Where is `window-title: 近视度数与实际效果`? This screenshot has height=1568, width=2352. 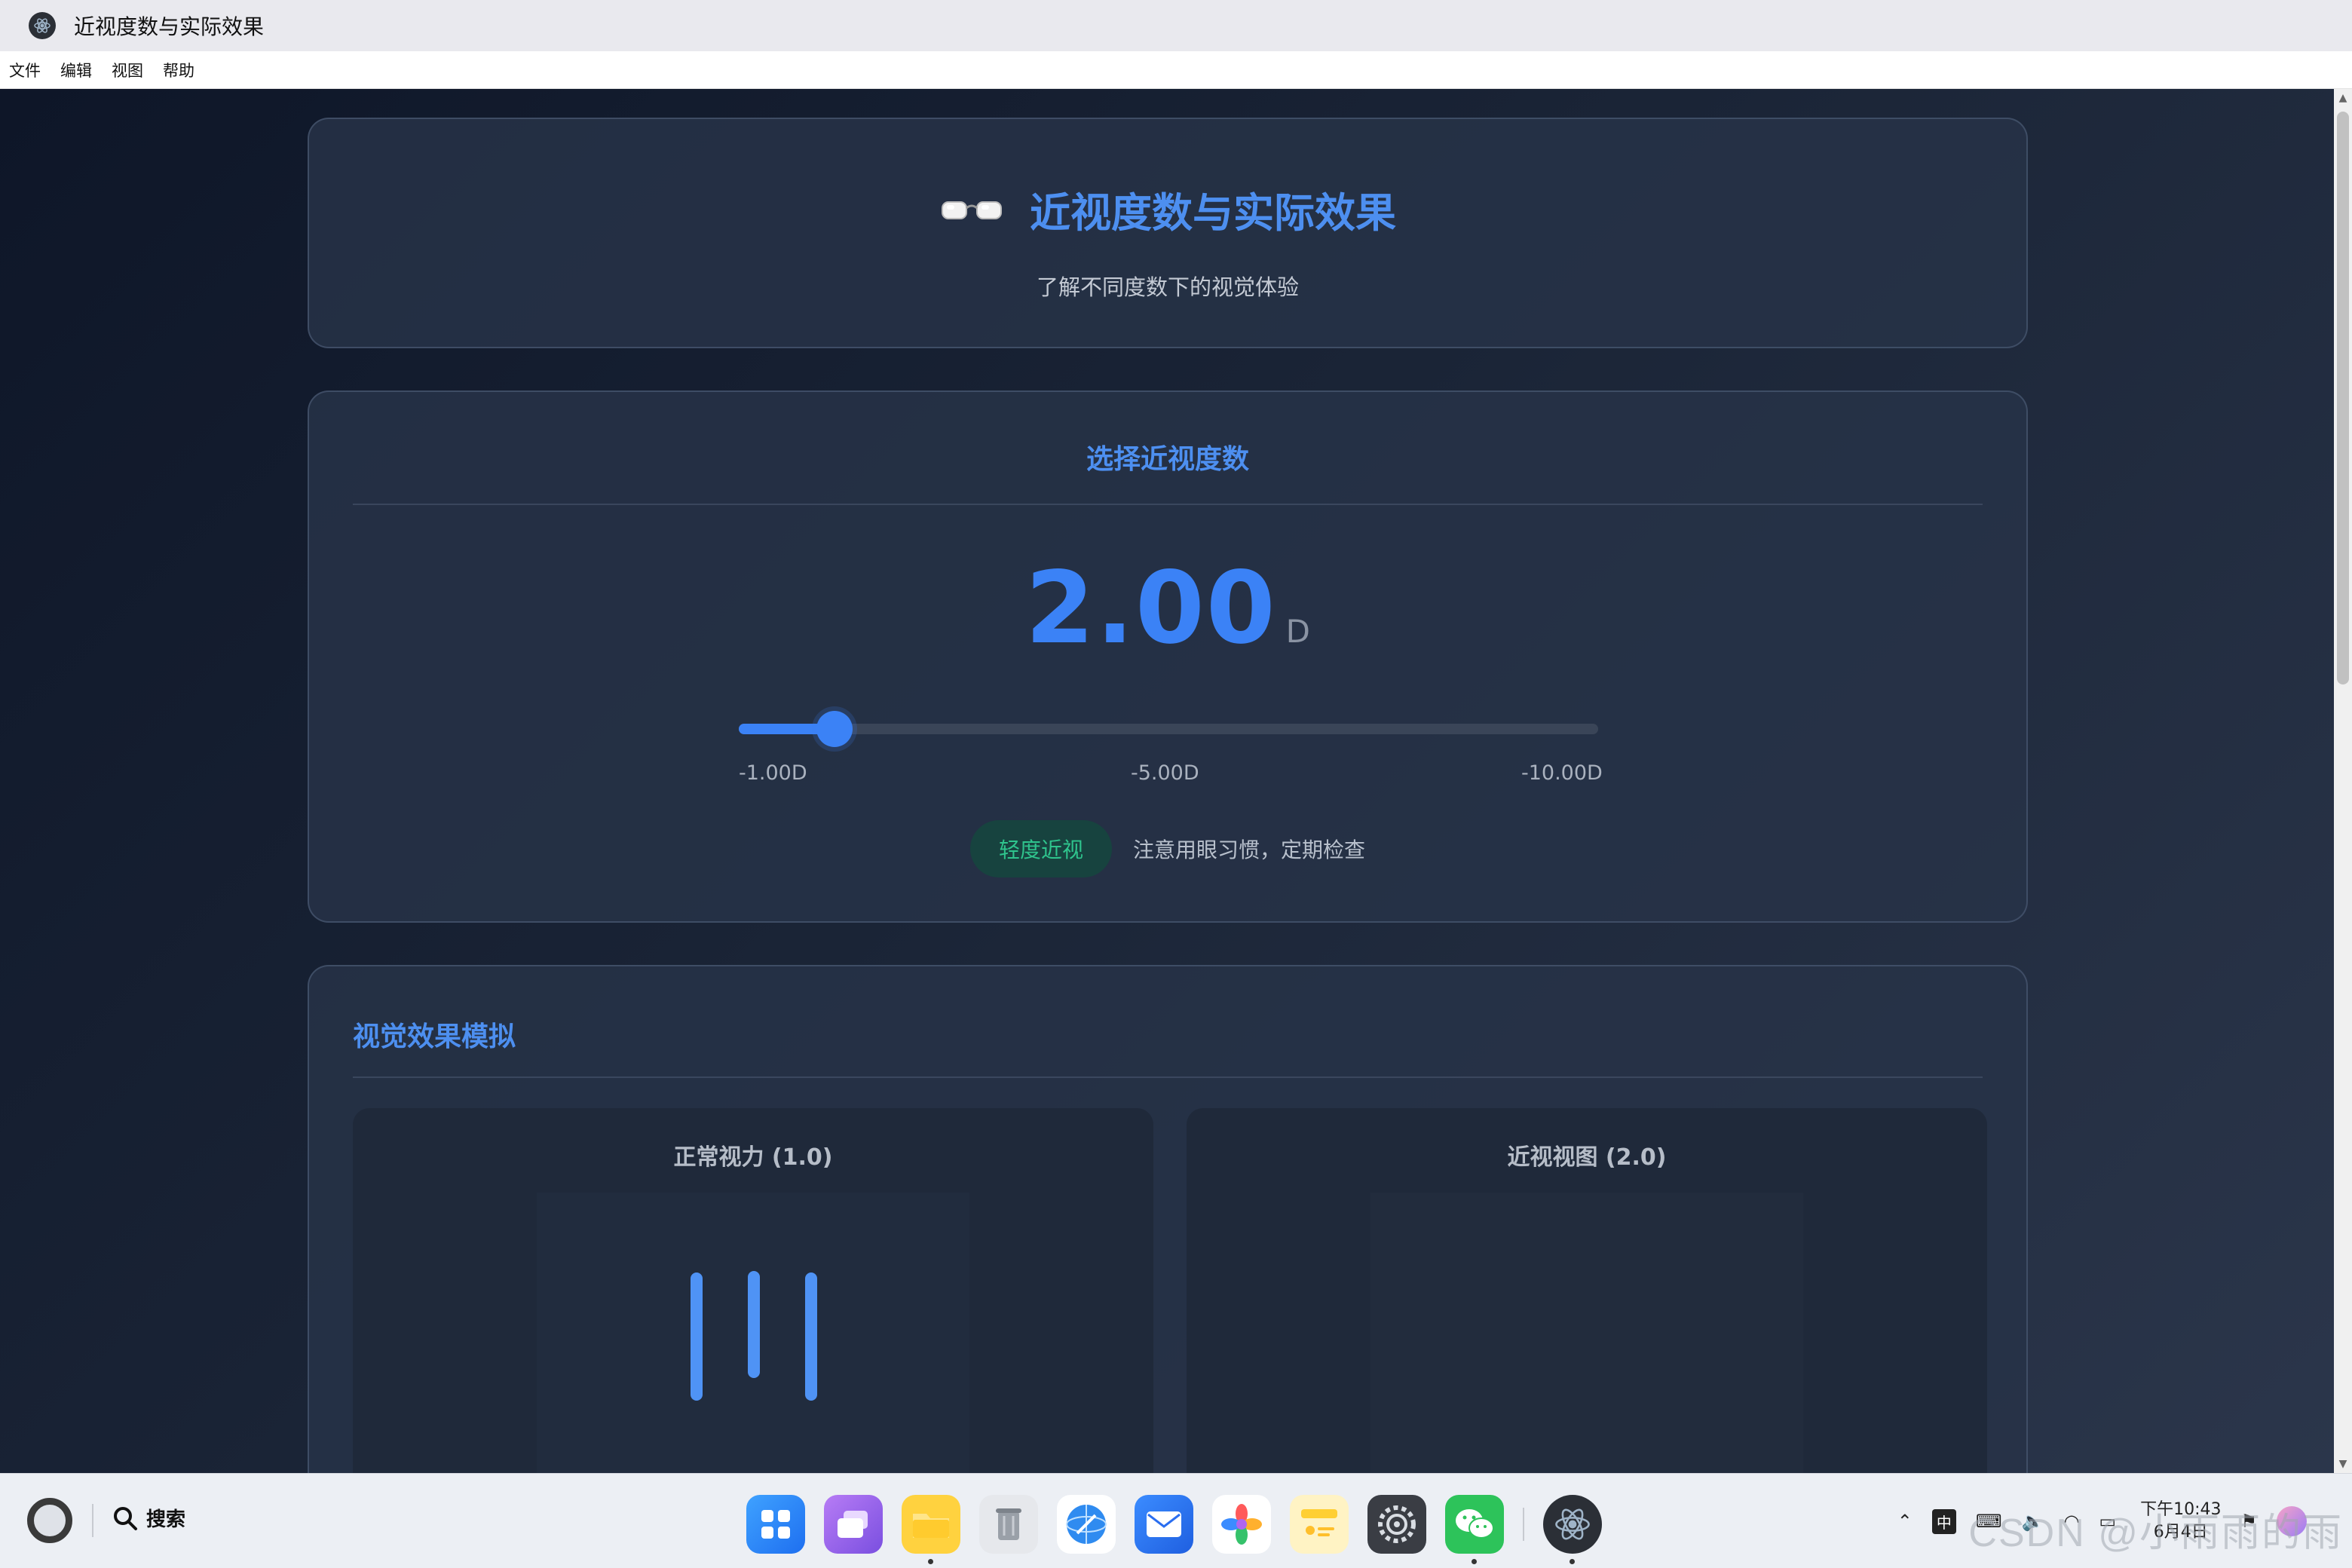
window-title: 近视度数与实际效果 is located at coordinates (169, 26).